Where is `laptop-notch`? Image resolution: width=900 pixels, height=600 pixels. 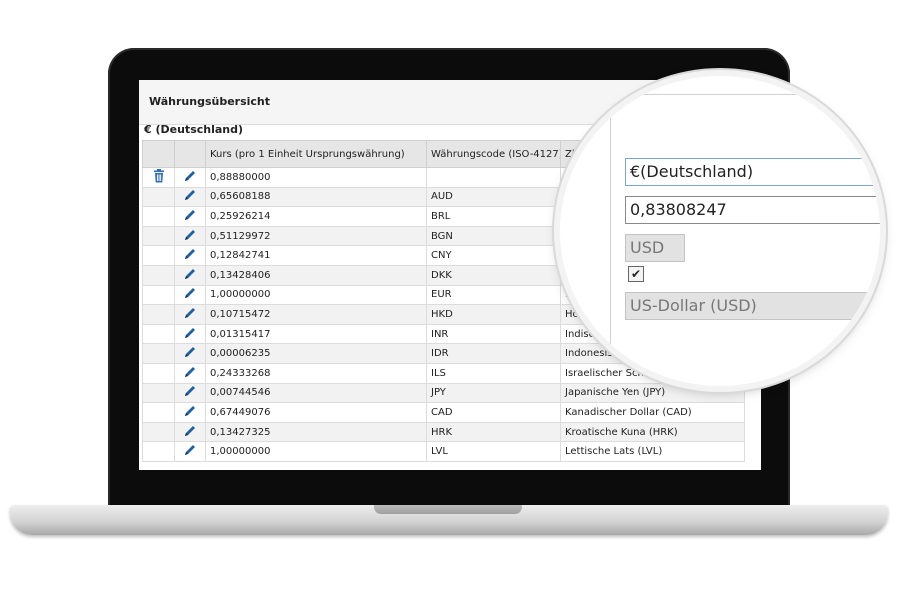 laptop-notch is located at coordinates (448, 509).